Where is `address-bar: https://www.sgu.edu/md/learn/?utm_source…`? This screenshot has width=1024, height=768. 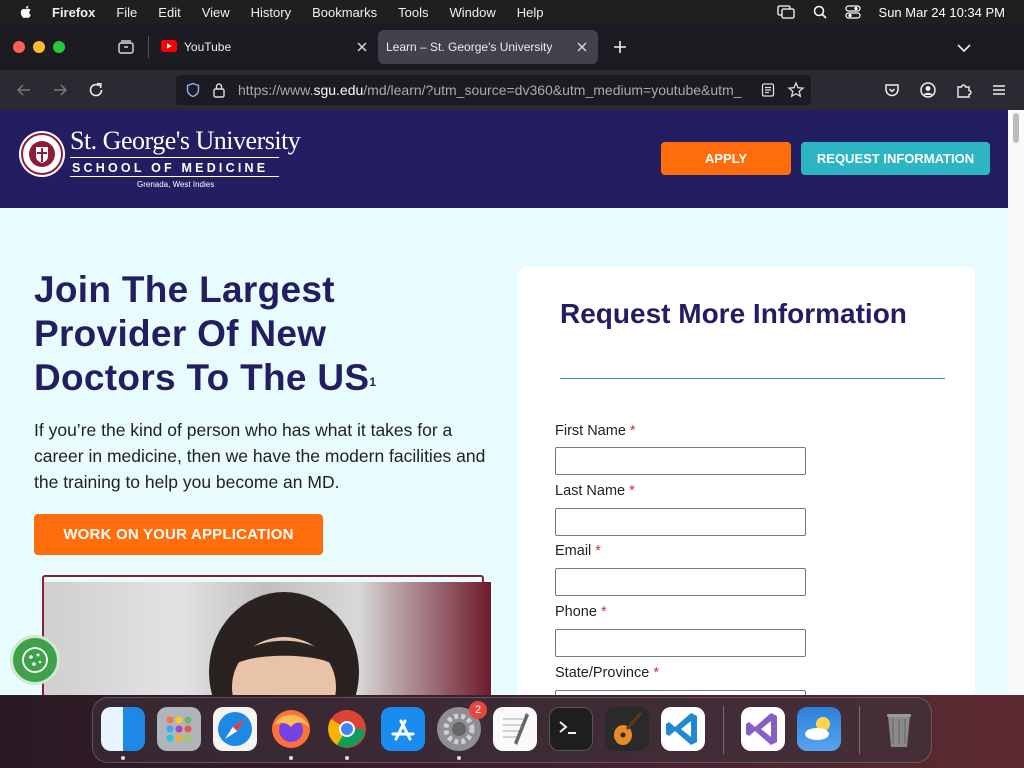 address-bar: https://www.sgu.edu/md/learn/?utm_source… is located at coordinates (493, 90).